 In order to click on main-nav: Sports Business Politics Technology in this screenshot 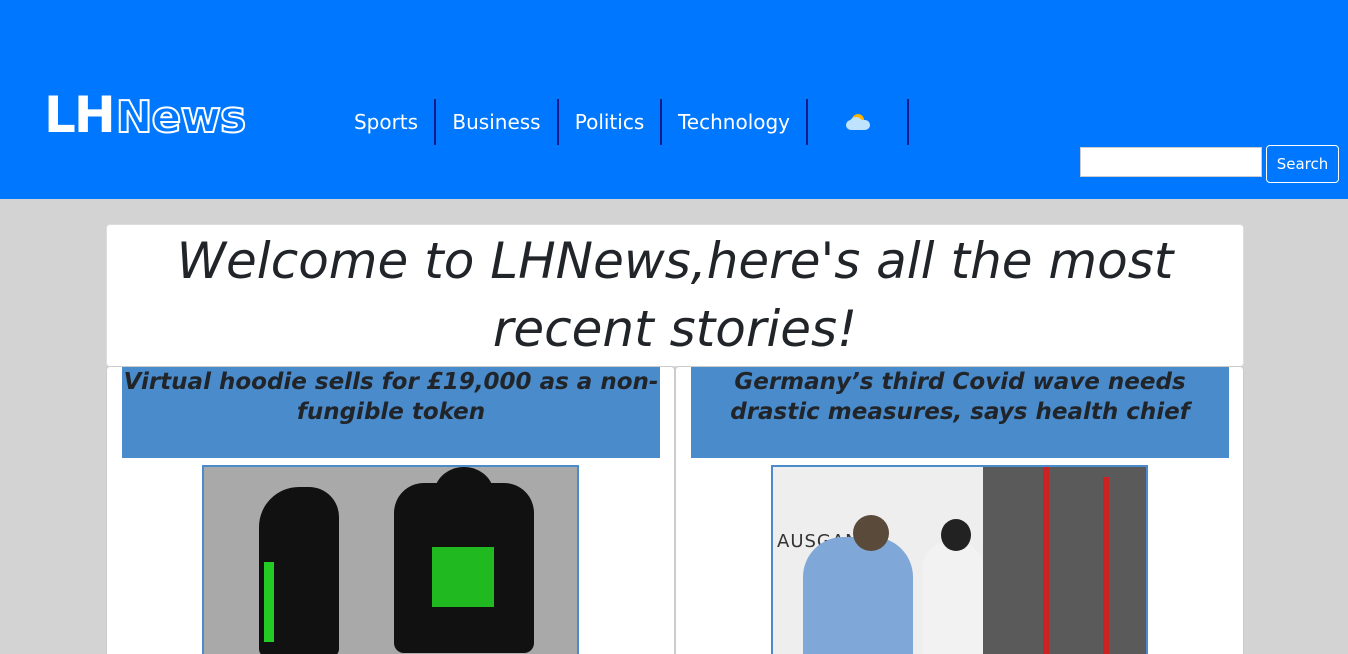, I will do `click(623, 122)`.